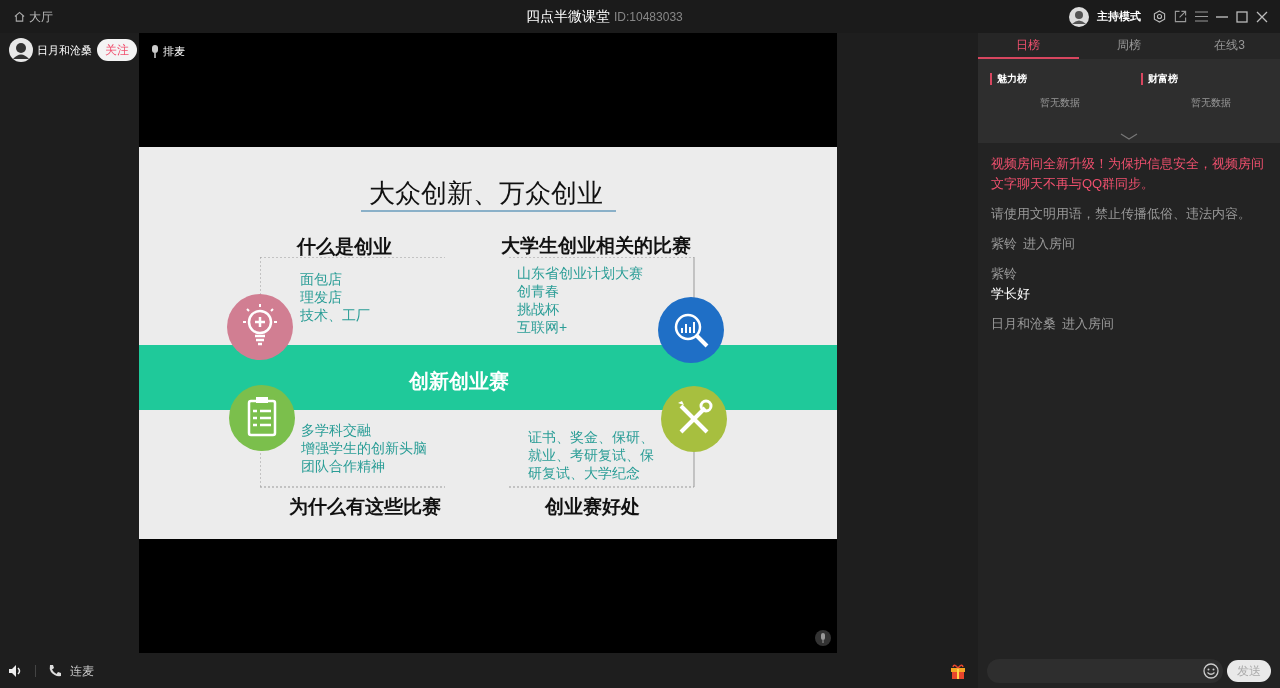 The height and width of the screenshot is (688, 1280). What do you see at coordinates (117, 50) in the screenshot?
I see `follow-button: 关注` at bounding box center [117, 50].